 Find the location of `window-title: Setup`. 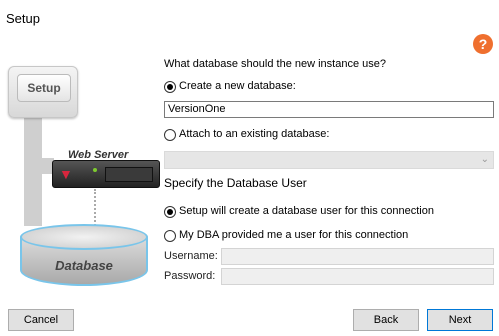

window-title: Setup is located at coordinates (23, 18).